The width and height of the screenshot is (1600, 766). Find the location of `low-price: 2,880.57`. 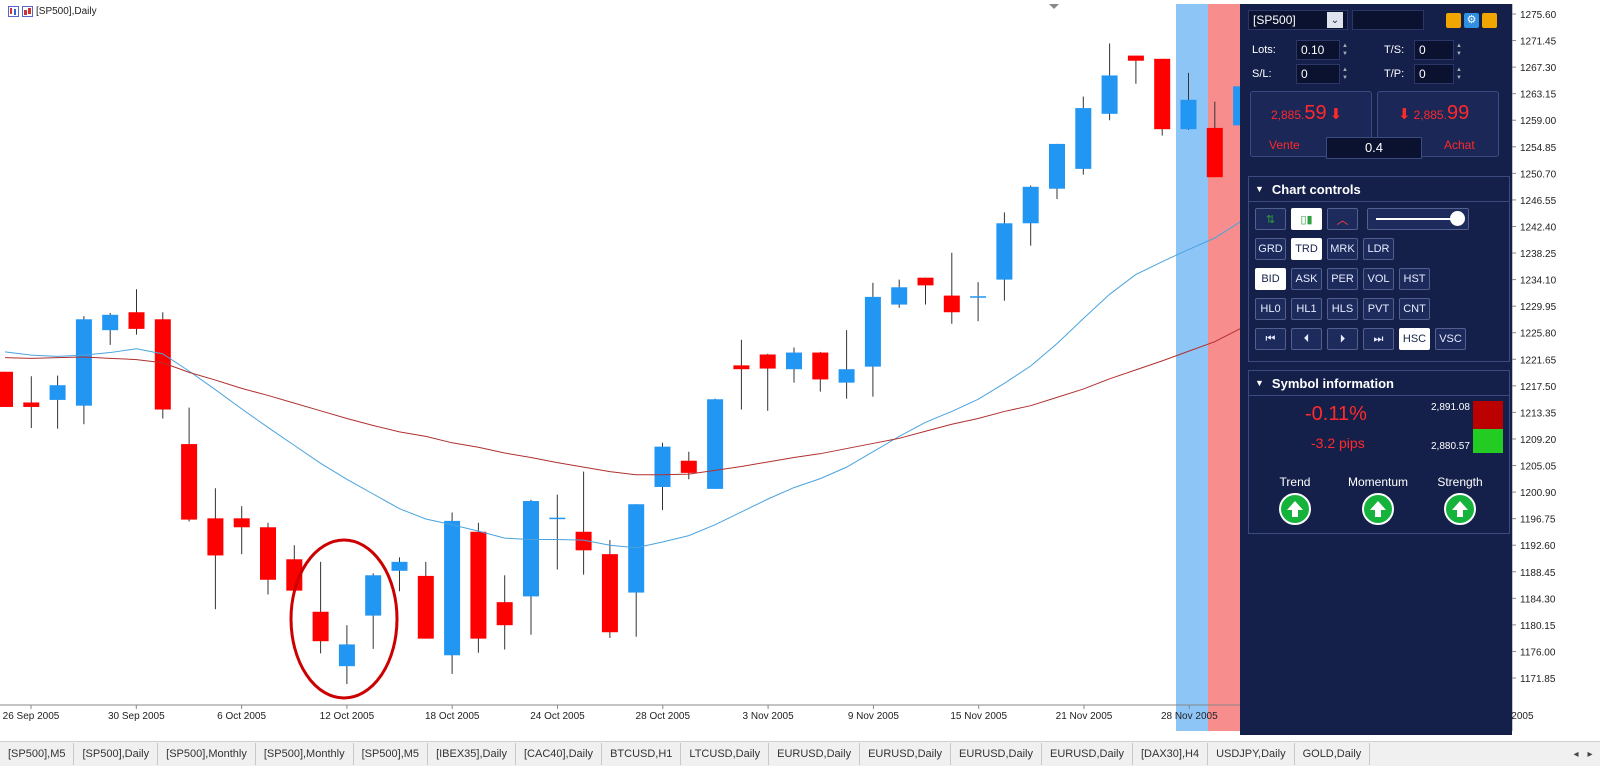

low-price: 2,880.57 is located at coordinates (1450, 446).